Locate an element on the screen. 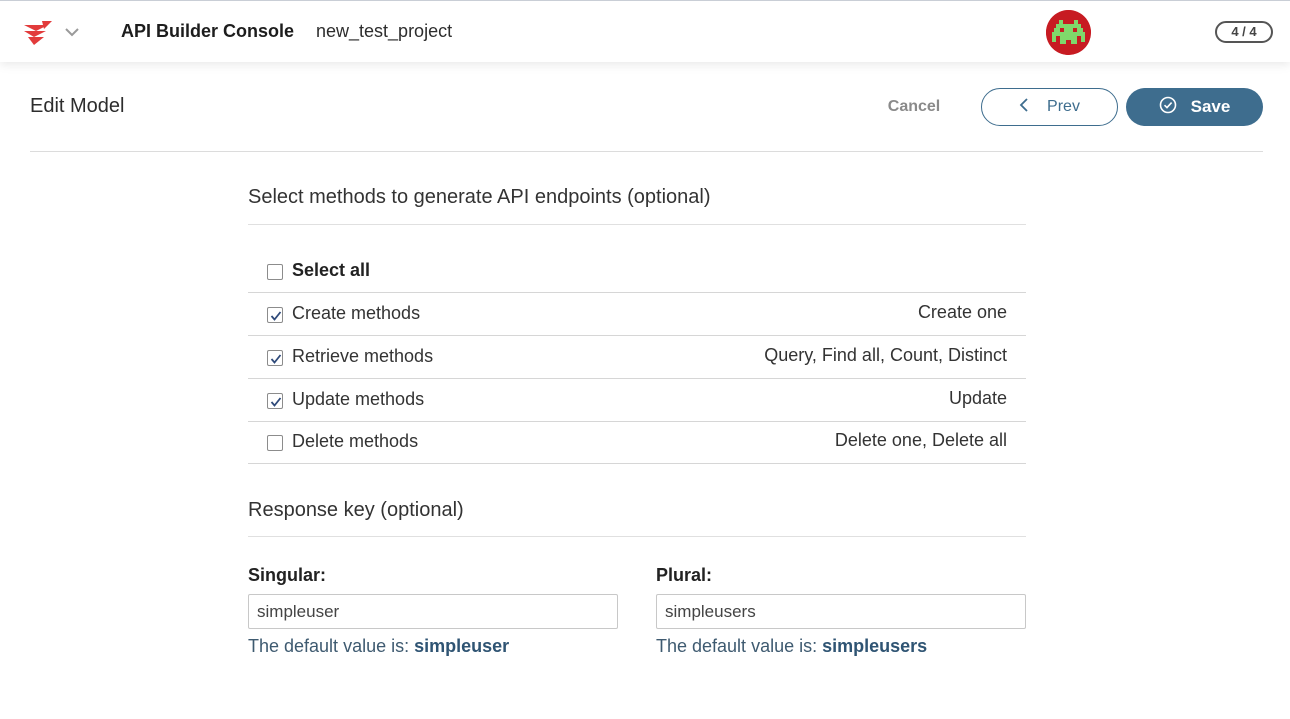 This screenshot has width=1290, height=719. check-circle-icon is located at coordinates (1168, 107).